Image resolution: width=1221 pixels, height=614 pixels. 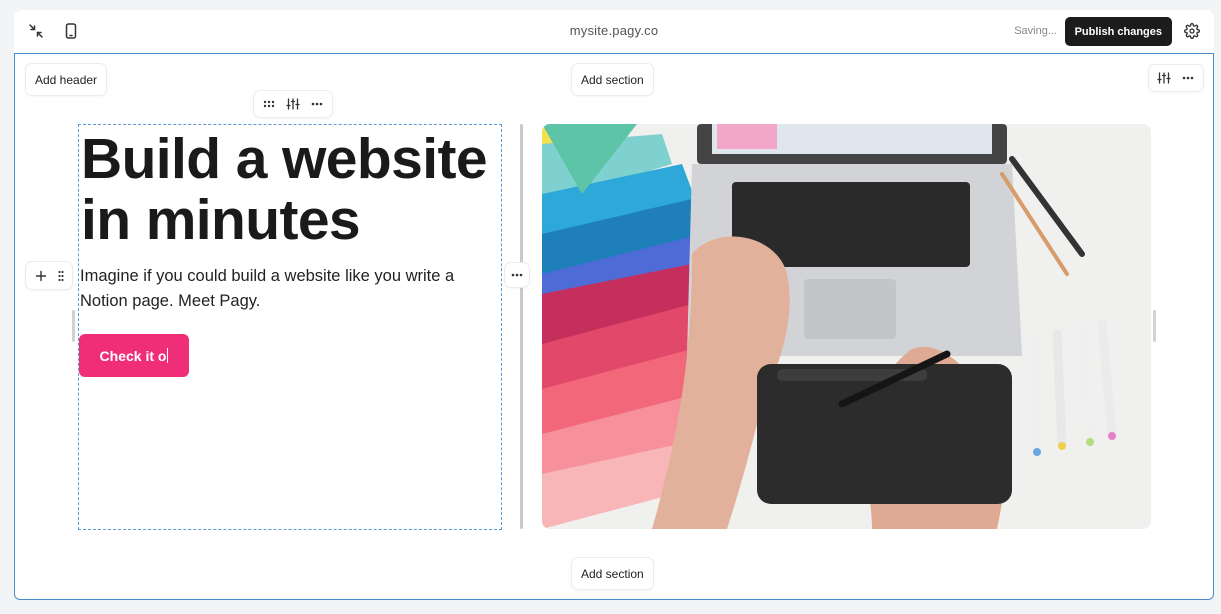 What do you see at coordinates (1118, 31) in the screenshot?
I see `publish-changes-button: Publish changes` at bounding box center [1118, 31].